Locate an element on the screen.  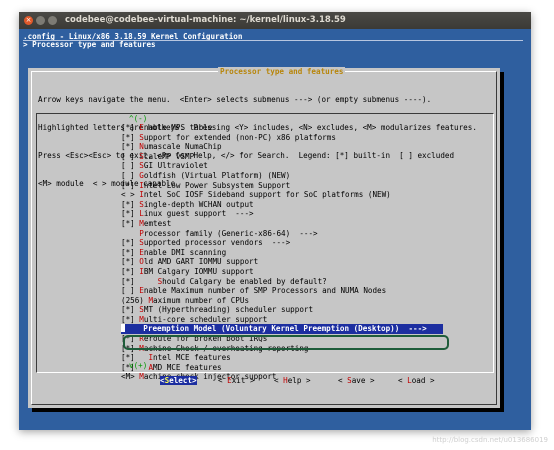
button-rest: oad is located at coordinates (418, 380).